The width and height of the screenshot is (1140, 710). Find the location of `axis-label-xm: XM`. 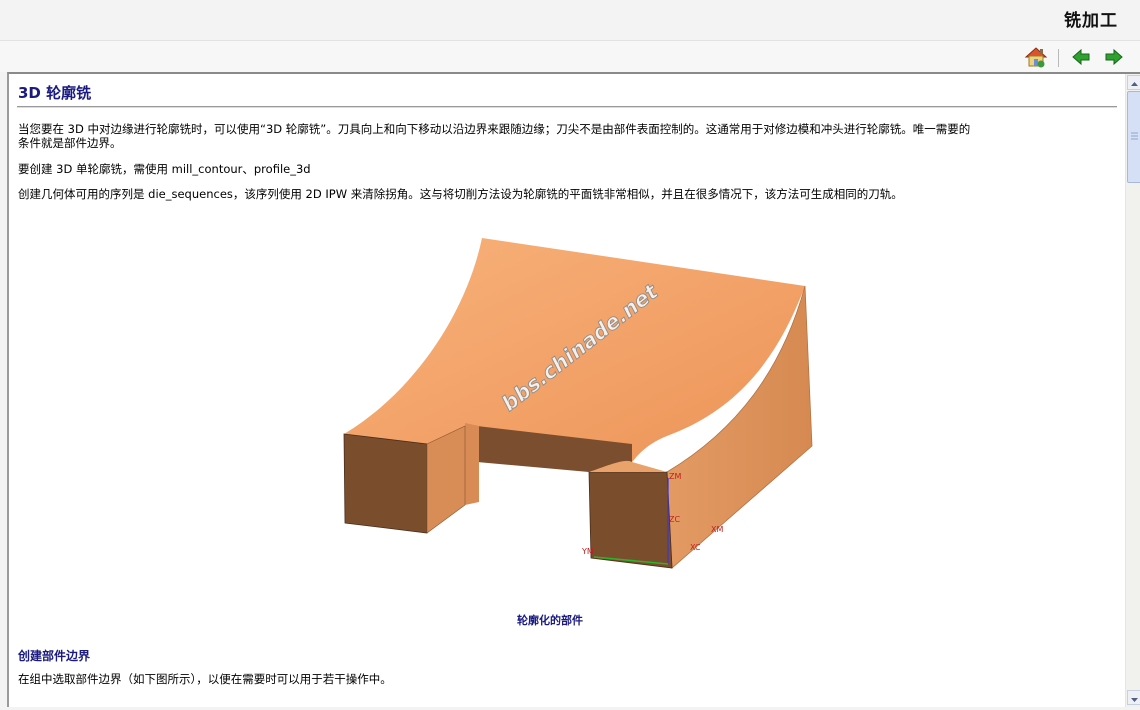

axis-label-xm: XM is located at coordinates (717, 529).